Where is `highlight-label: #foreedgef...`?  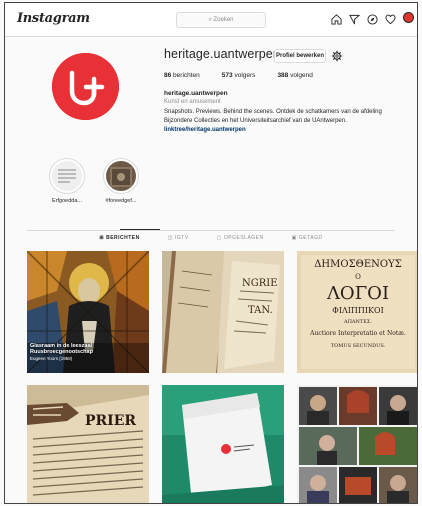
highlight-label: #foreedgef... is located at coordinates (121, 201).